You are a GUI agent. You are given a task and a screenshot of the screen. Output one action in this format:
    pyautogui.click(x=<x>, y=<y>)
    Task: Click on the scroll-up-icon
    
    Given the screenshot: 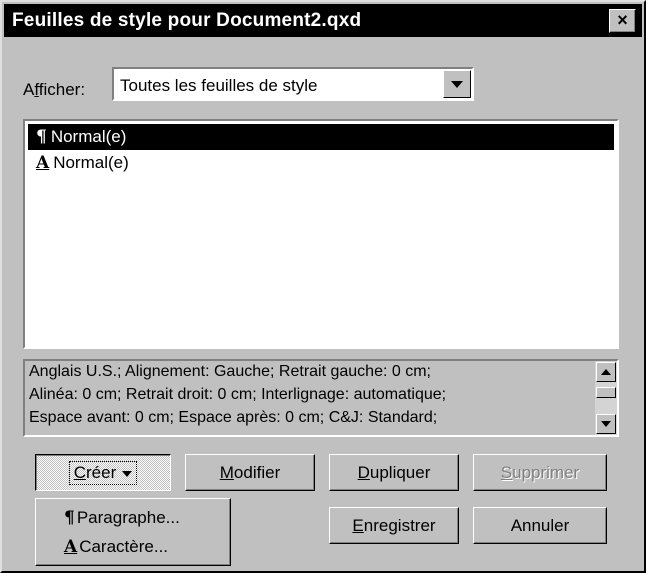 What is the action you would take?
    pyautogui.click(x=606, y=372)
    